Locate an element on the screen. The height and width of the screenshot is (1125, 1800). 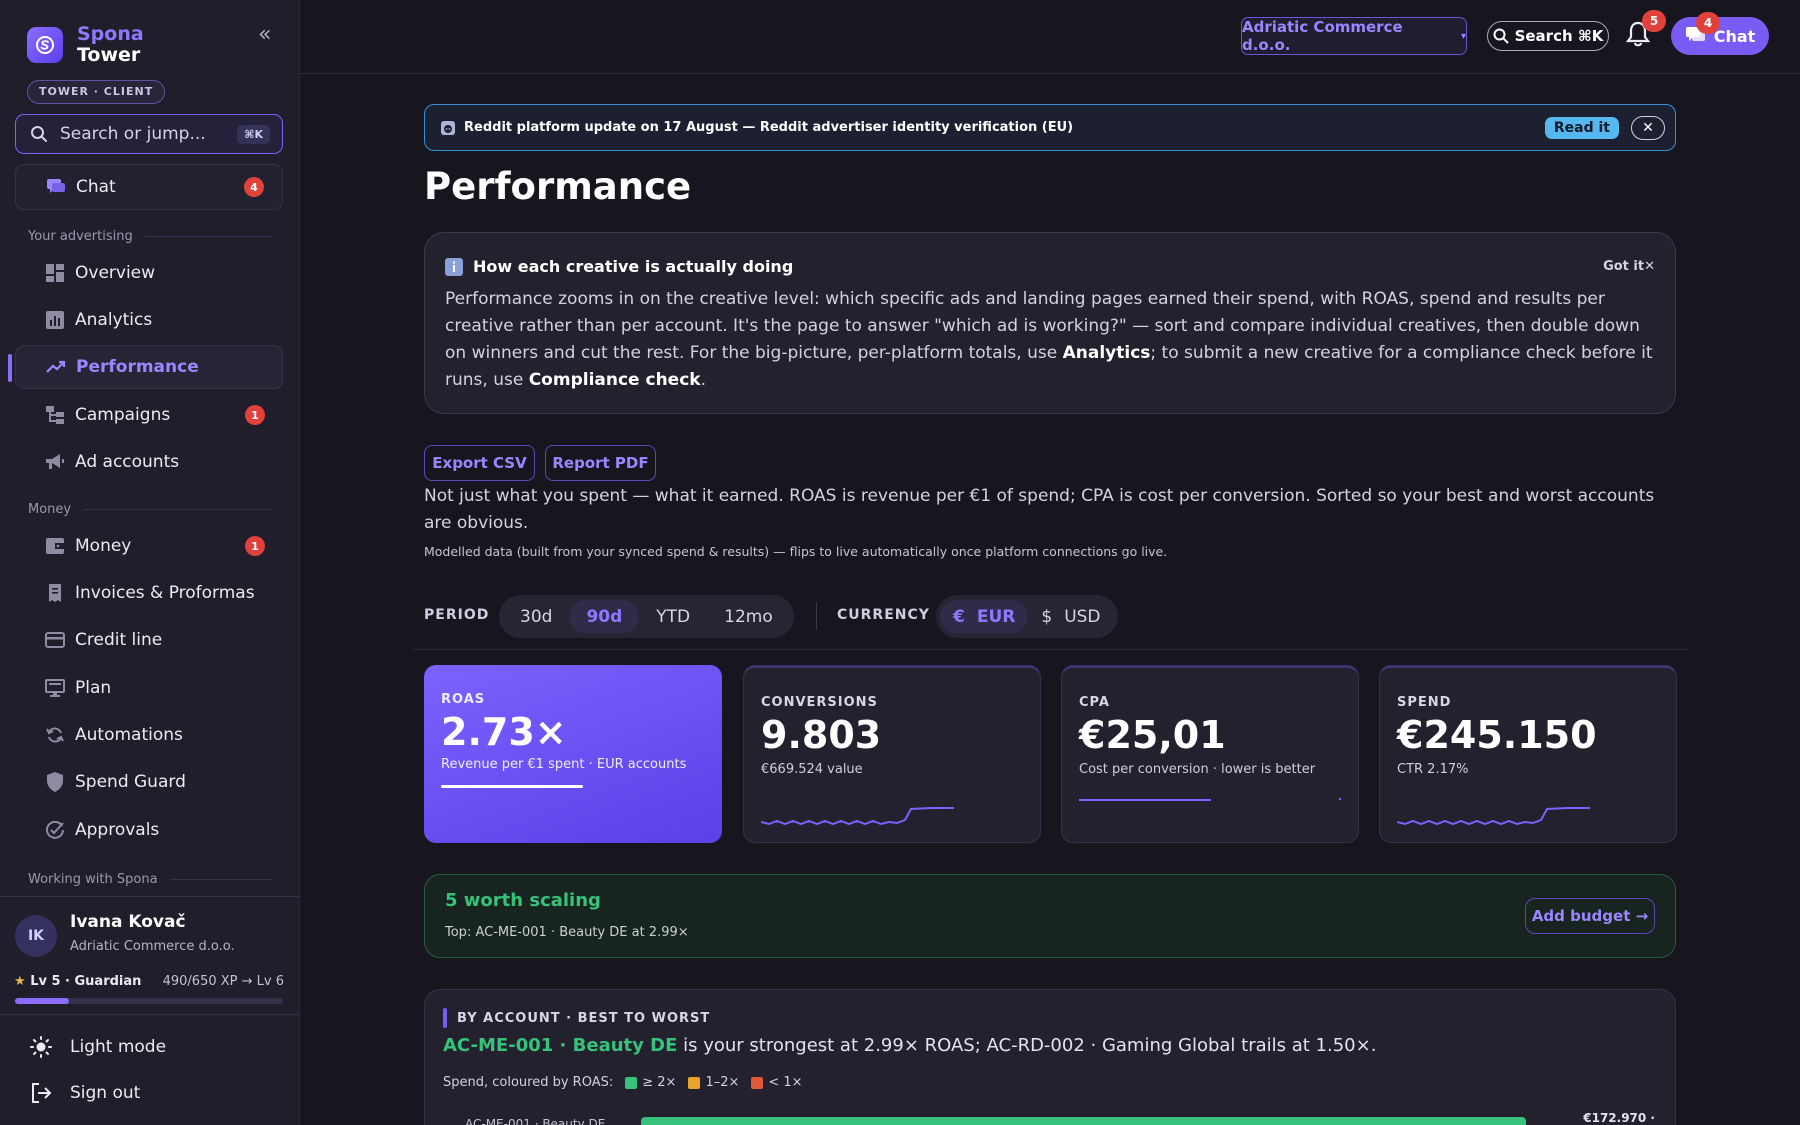
report-pdf-button: Report PDF is located at coordinates (600, 463).